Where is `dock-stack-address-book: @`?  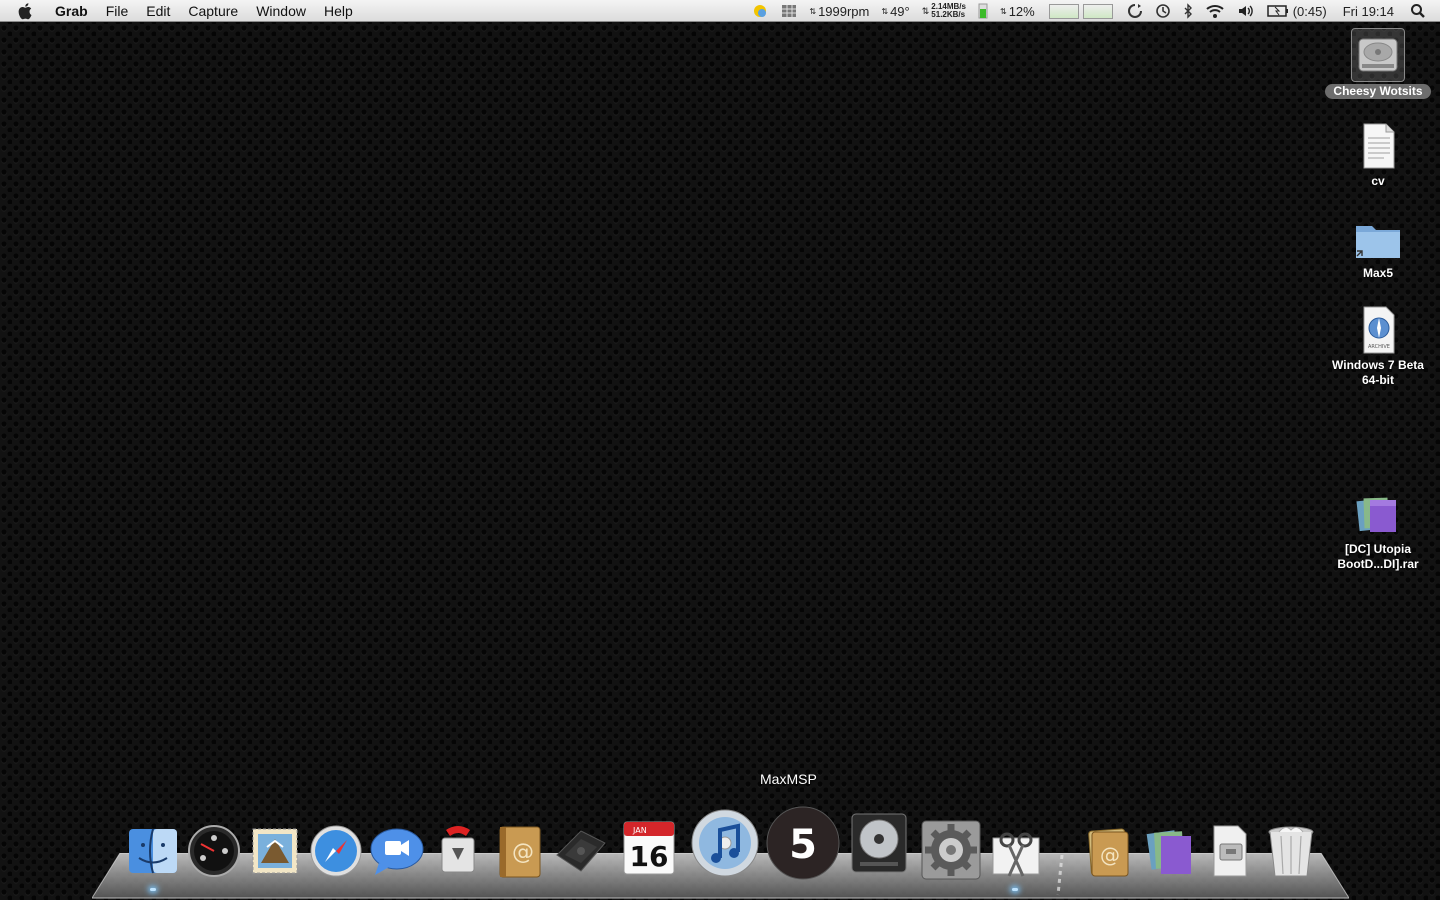 dock-stack-address-book: @ is located at coordinates (1108, 851).